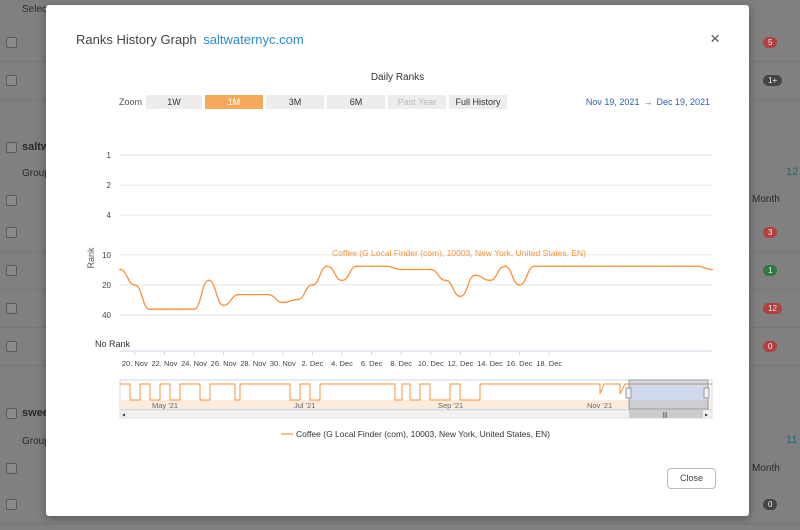  Describe the element at coordinates (416, 399) in the screenshot. I see `navigator: May '21 Jul '21 Sep '21 Nov '21 ||| ◂ ▸` at that location.